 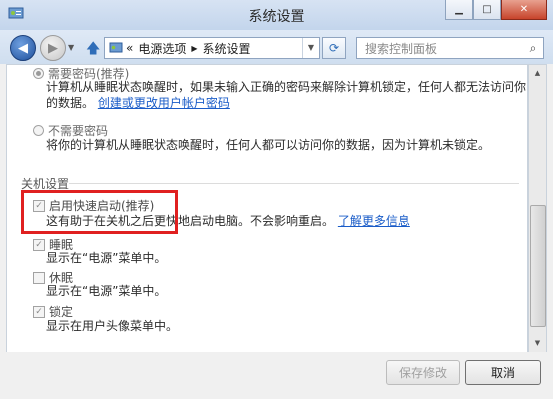 What do you see at coordinates (294, 183) in the screenshot?
I see `section-divider` at bounding box center [294, 183].